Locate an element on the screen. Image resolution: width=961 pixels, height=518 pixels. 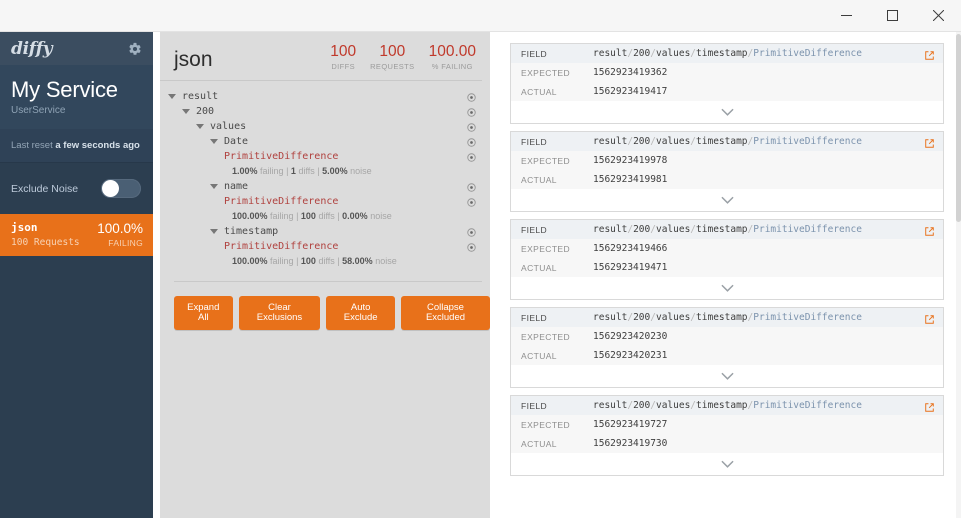
tree-node-label: 200 is located at coordinates (205, 111).